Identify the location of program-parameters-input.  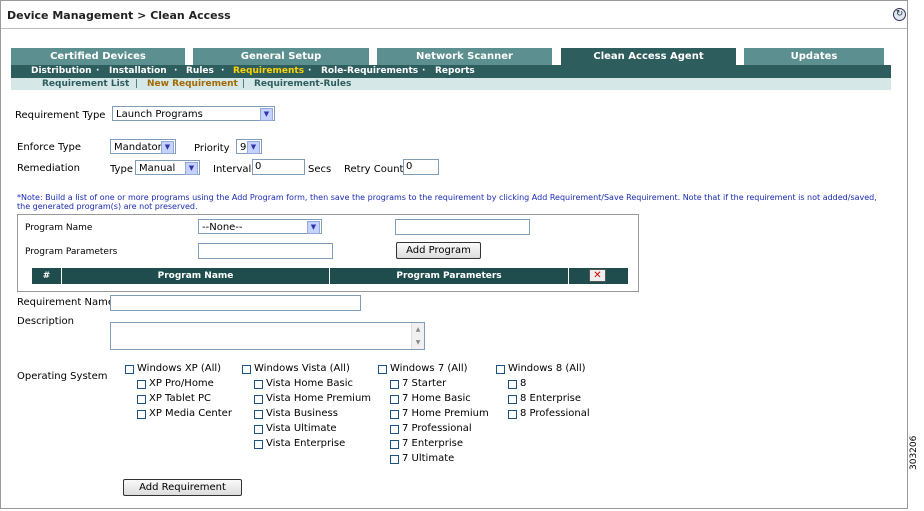
(265, 251).